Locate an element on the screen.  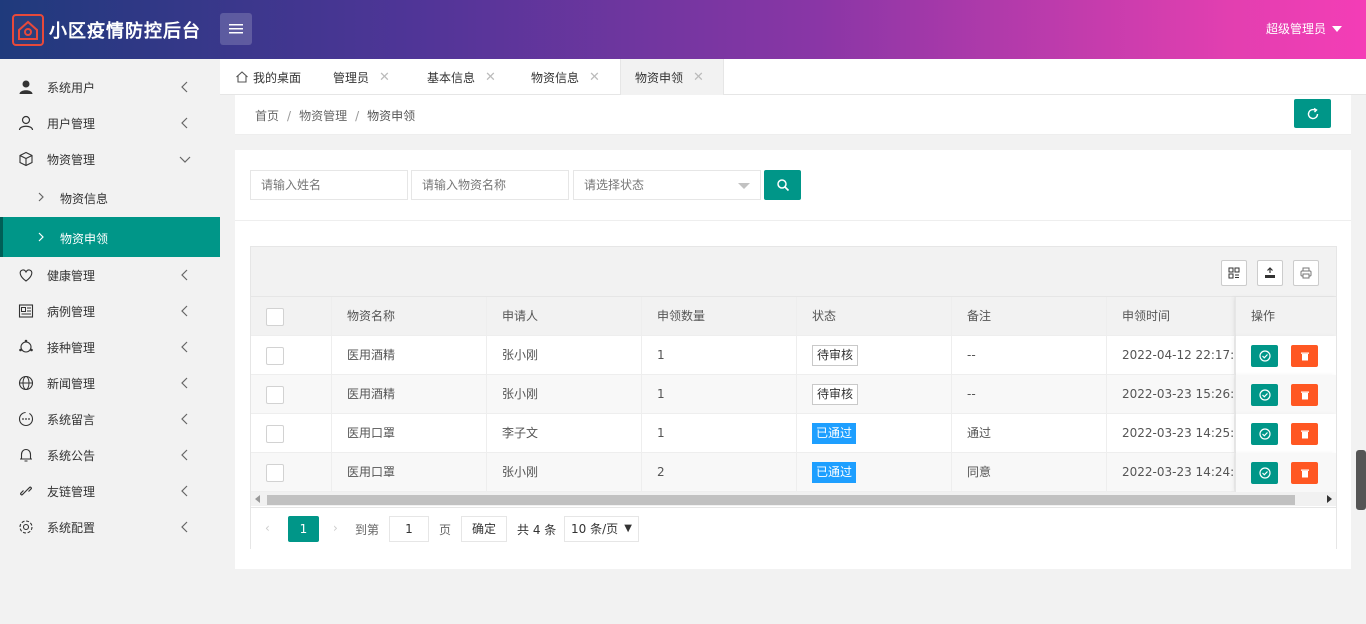
column-header: 备注 is located at coordinates (1029, 316).